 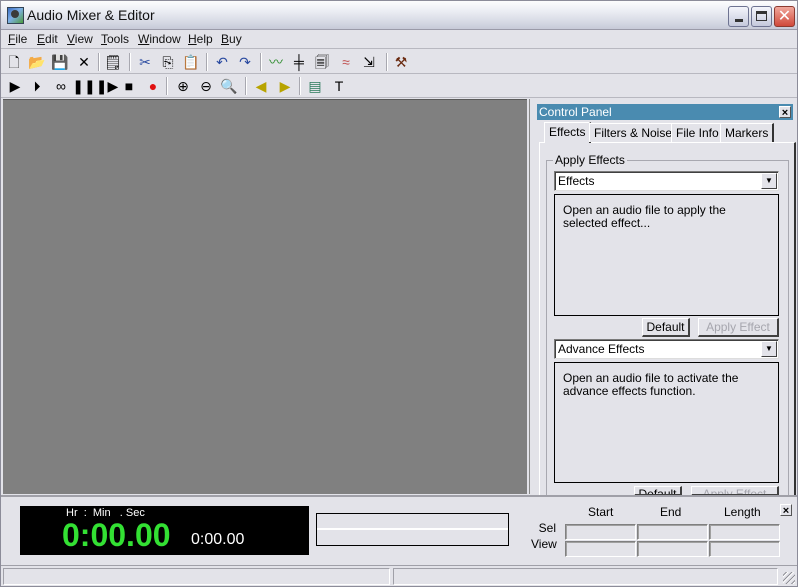 I want to click on sel-start-field, so click(x=600, y=532).